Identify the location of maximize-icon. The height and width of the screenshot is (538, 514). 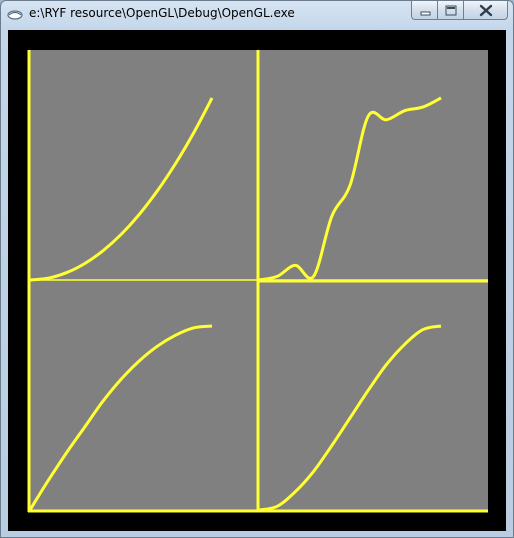
(451, 10).